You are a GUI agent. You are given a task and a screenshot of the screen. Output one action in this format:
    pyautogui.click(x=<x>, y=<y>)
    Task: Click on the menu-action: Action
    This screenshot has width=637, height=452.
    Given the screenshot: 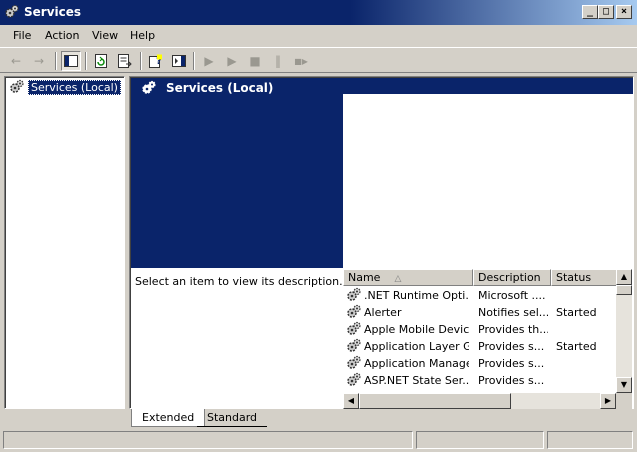 What is the action you would take?
    pyautogui.click(x=62, y=35)
    